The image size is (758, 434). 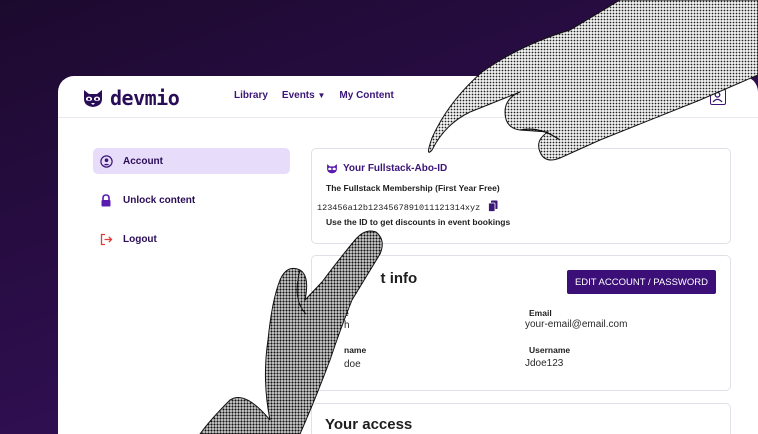 What do you see at coordinates (355, 350) in the screenshot?
I see `lastname-field-label: name` at bounding box center [355, 350].